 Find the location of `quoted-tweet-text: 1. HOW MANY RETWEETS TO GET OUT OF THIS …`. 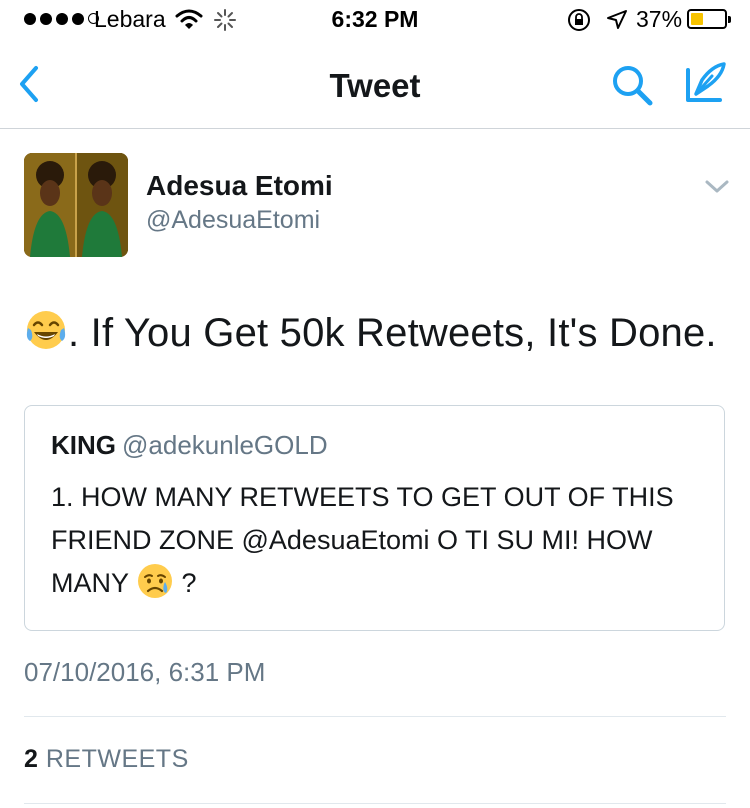

quoted-tweet-text: 1. HOW MANY RETWEETS TO GET OUT OF THIS … is located at coordinates (376, 540).